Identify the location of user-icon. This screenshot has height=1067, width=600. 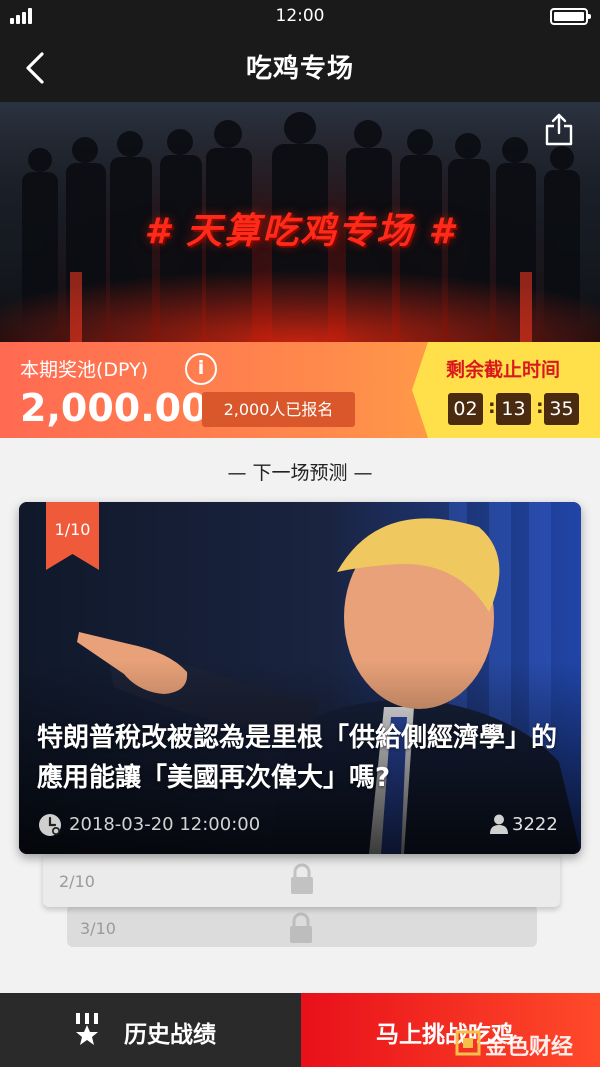
(499, 824).